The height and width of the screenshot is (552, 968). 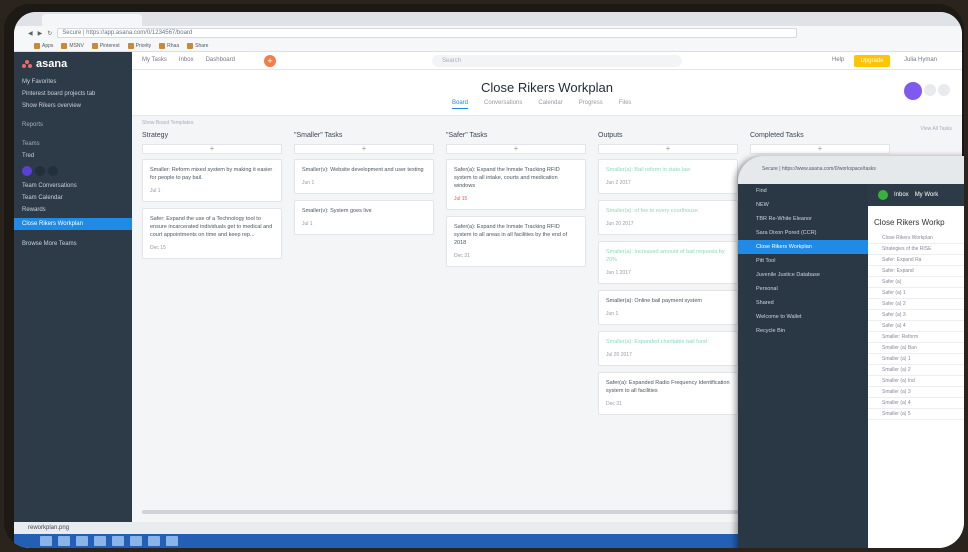 I want to click on overlay-task-row: Smaller (a) 5, so click(x=916, y=414).